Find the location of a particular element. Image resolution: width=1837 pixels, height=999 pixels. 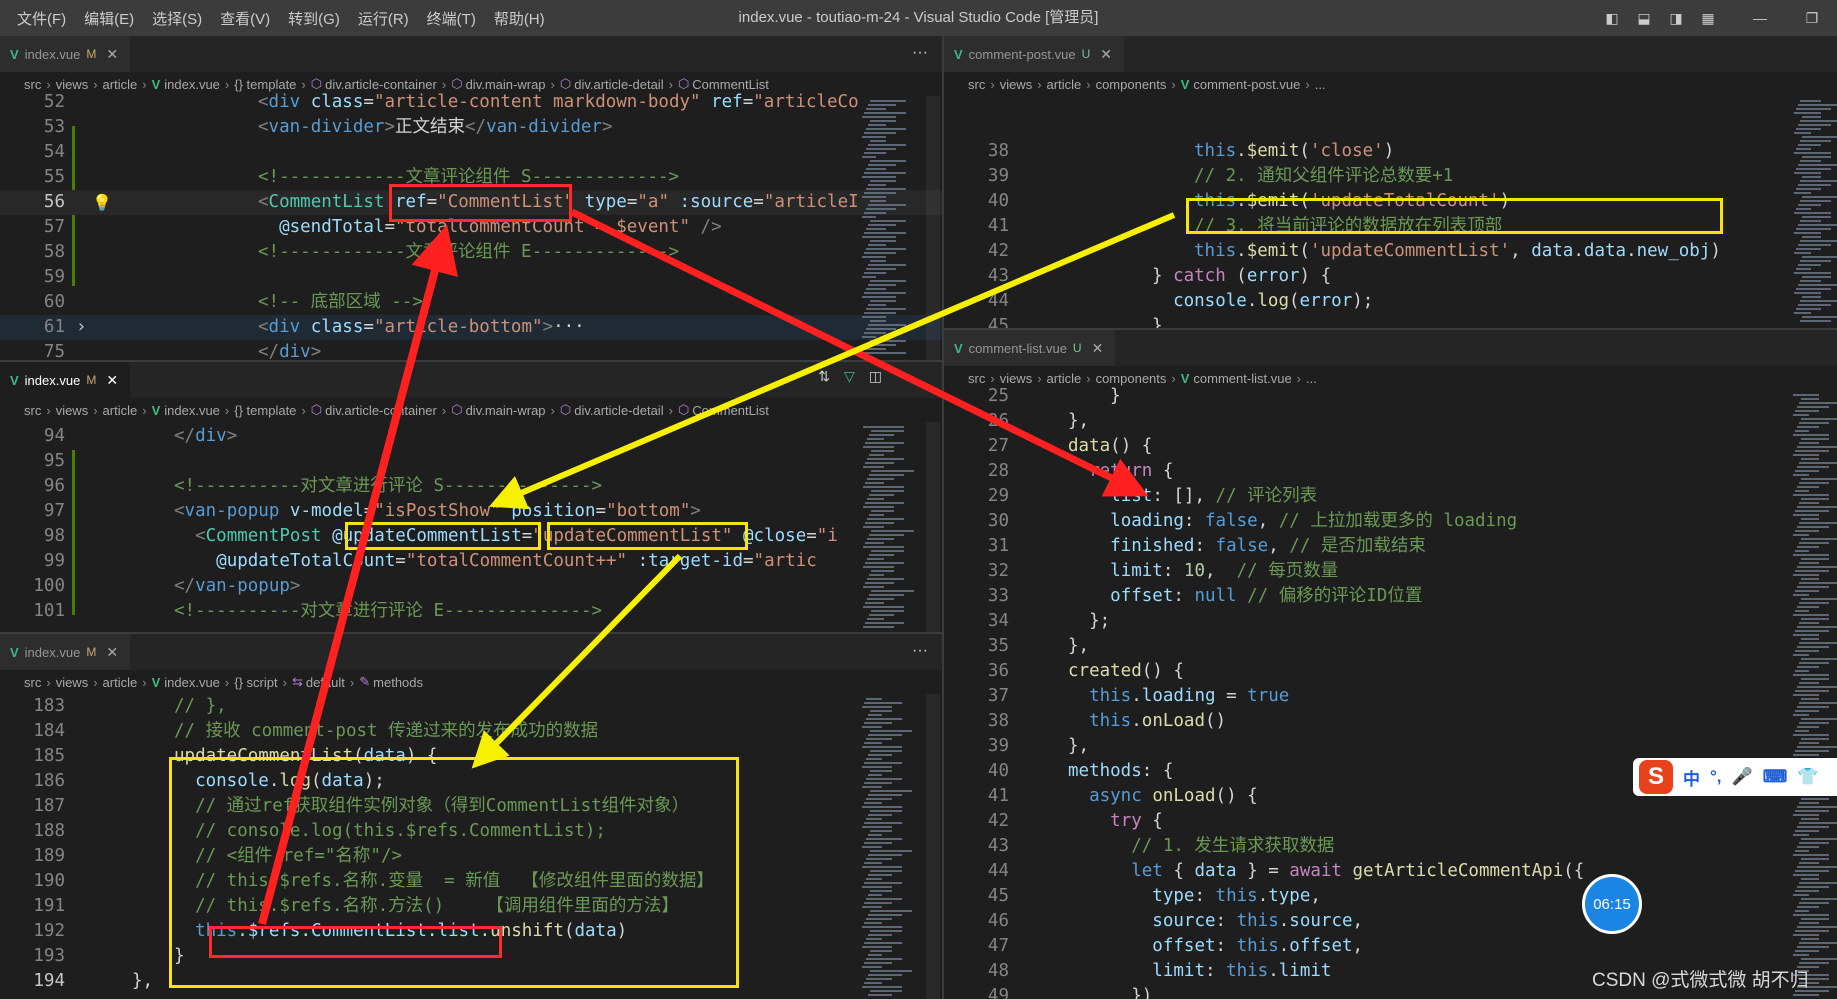

breadcrumb-item: div.main-wrap is located at coordinates (506, 410).